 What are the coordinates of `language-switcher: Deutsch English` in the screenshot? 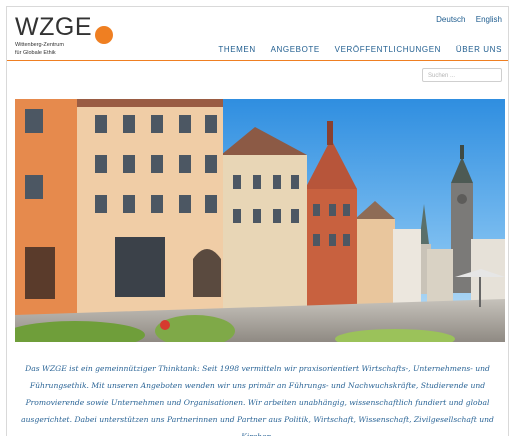 It's located at (465, 19).